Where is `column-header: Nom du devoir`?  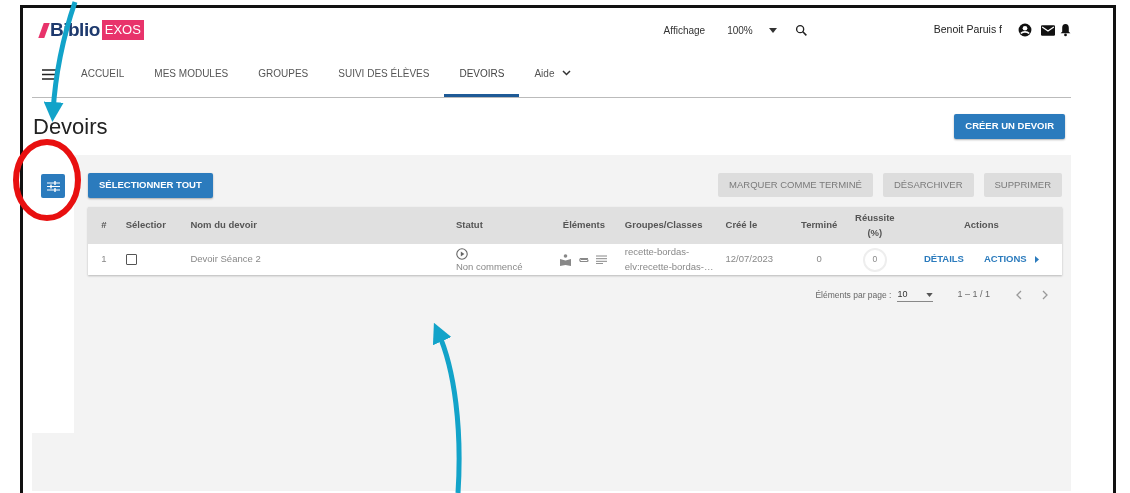
column-header: Nom du devoir is located at coordinates (317, 225).